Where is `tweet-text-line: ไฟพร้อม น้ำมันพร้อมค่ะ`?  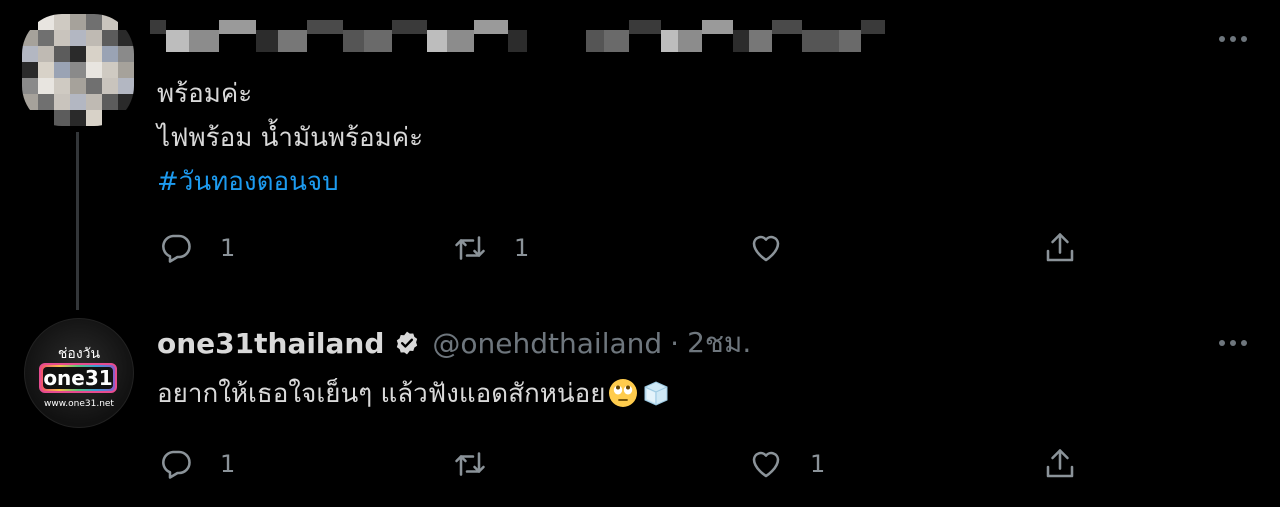
tweet-text-line: ไฟพร้อม น้ำมันพร้อมค่ะ is located at coordinates (290, 138).